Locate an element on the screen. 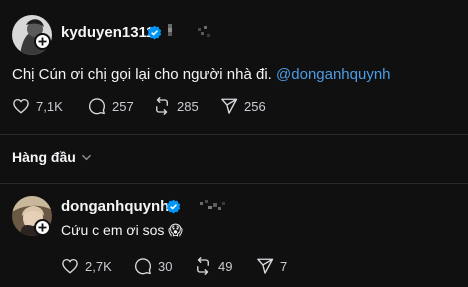 This screenshot has height=287, width=468. divider-top is located at coordinates (234, 134).